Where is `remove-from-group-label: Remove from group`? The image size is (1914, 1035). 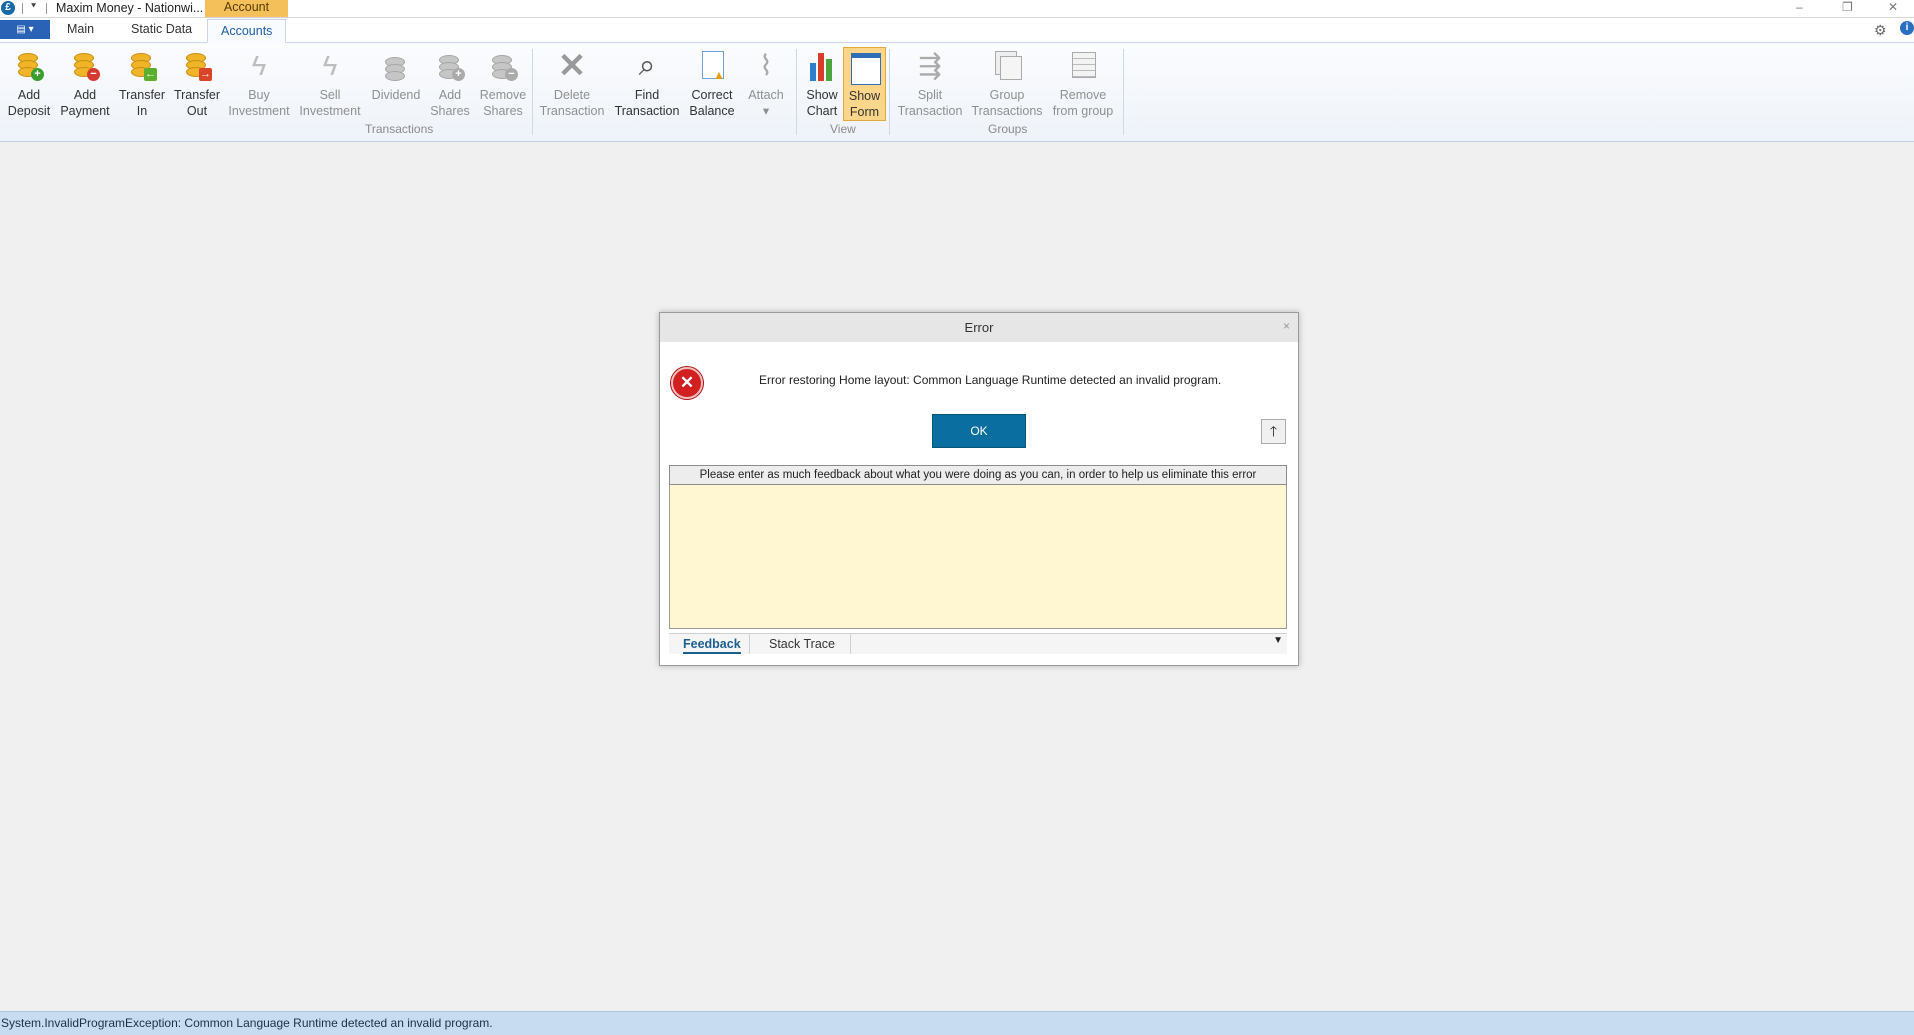 remove-from-group-label: Remove from group is located at coordinates (1083, 103).